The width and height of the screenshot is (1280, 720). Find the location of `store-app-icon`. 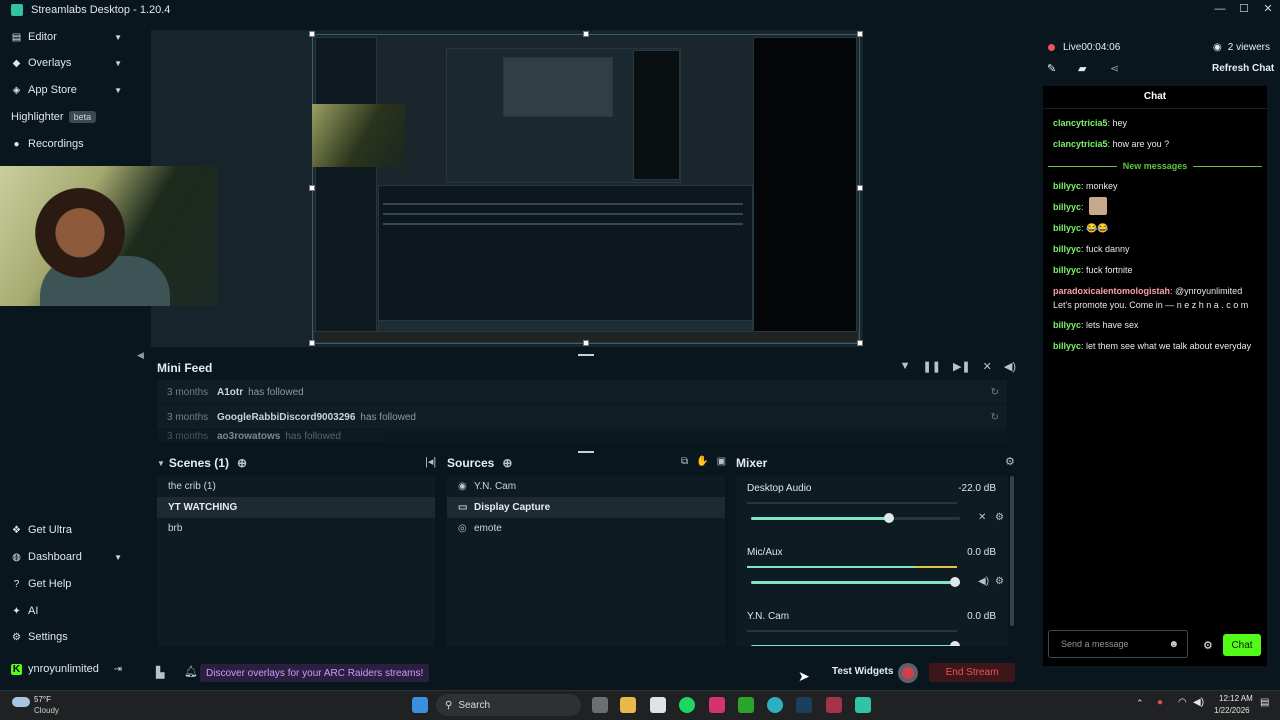

store-app-icon is located at coordinates (658, 705).